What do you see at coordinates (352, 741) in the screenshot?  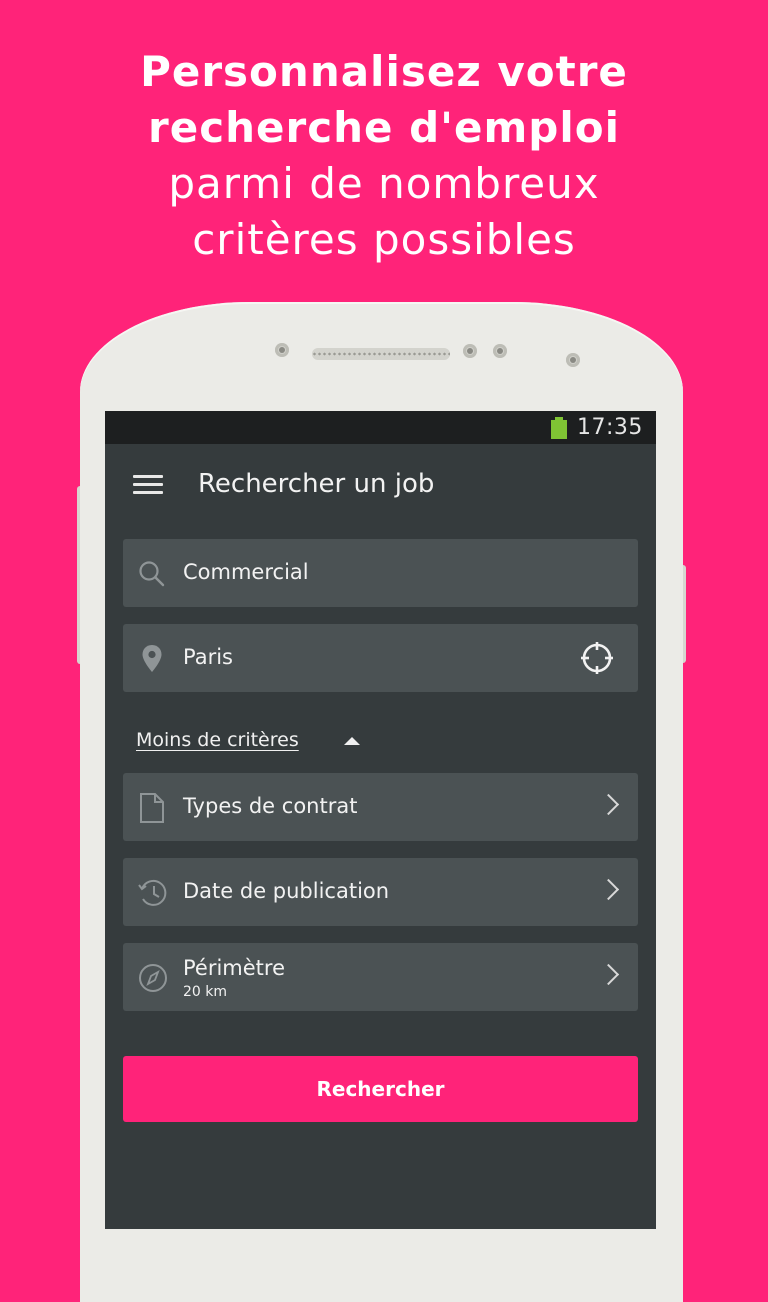 I see `caret-up-icon` at bounding box center [352, 741].